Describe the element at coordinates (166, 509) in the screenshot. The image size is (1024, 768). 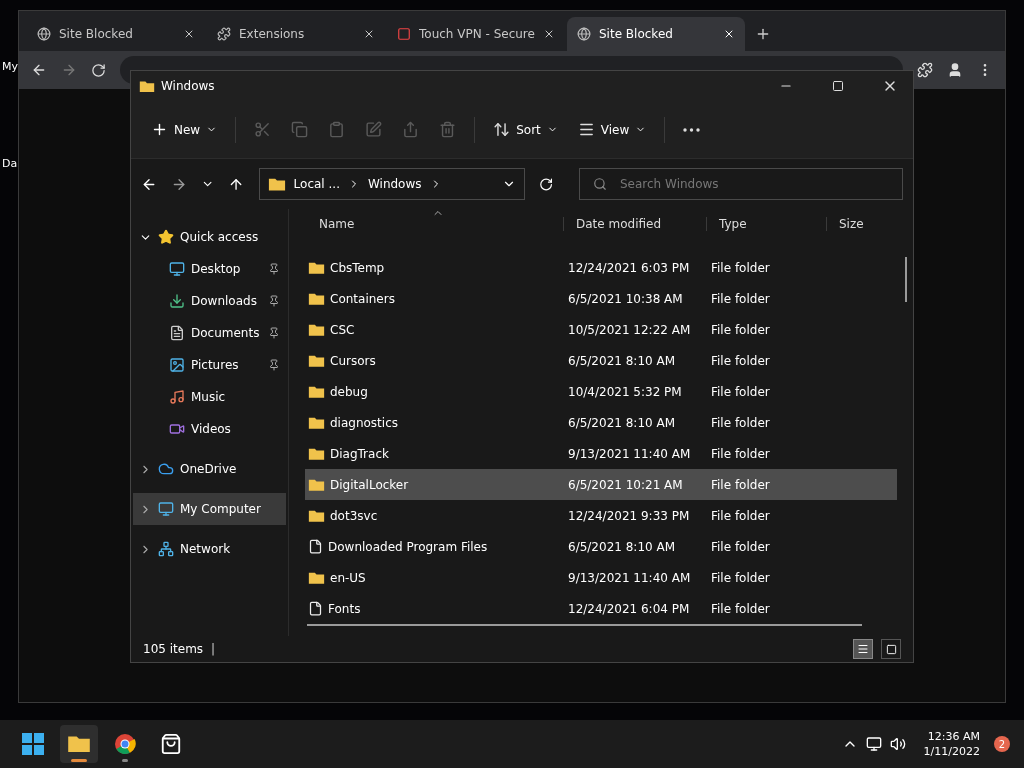
I see `computer-icon` at that location.